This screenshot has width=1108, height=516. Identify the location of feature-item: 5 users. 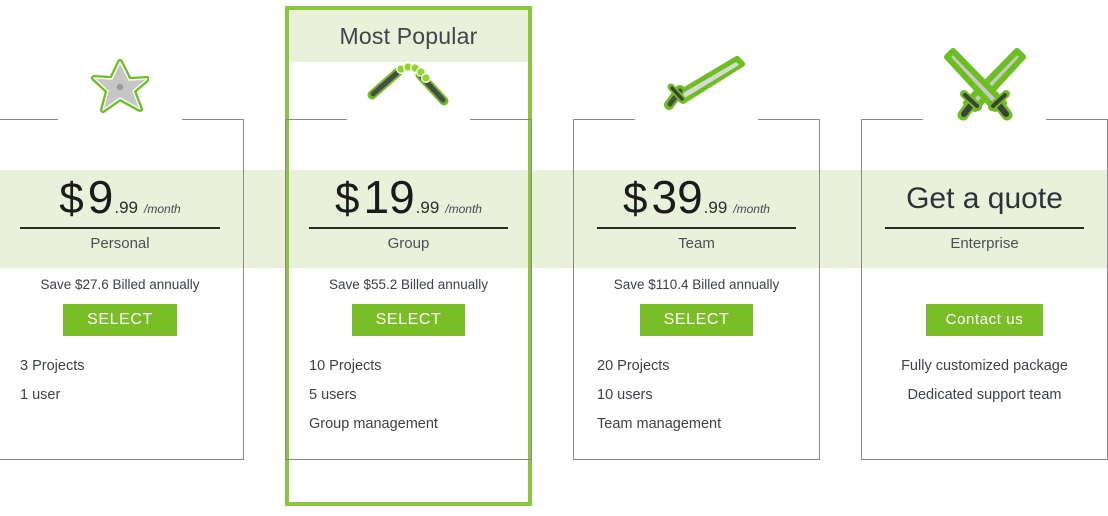
(333, 395).